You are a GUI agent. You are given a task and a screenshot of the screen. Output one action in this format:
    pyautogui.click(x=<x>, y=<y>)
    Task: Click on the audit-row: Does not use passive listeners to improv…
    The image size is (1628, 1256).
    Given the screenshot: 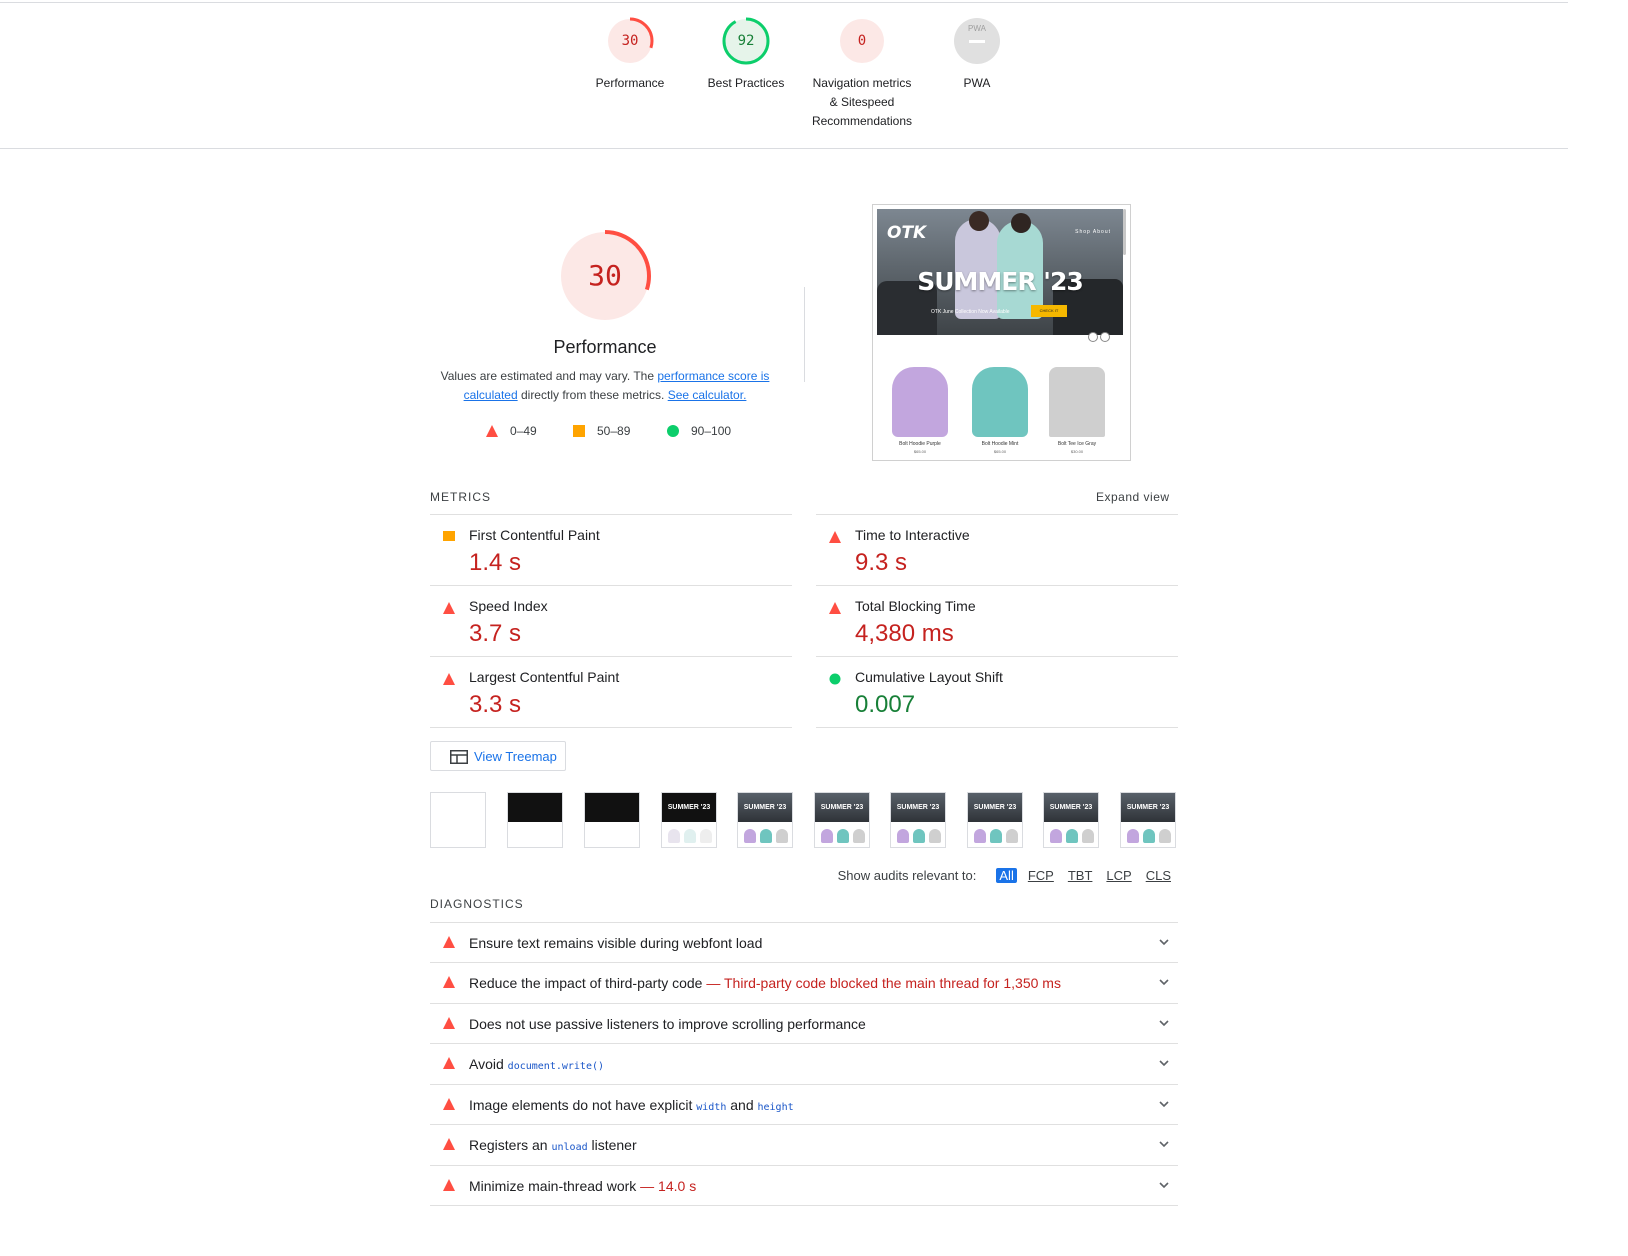 What is the action you would take?
    pyautogui.click(x=804, y=1023)
    